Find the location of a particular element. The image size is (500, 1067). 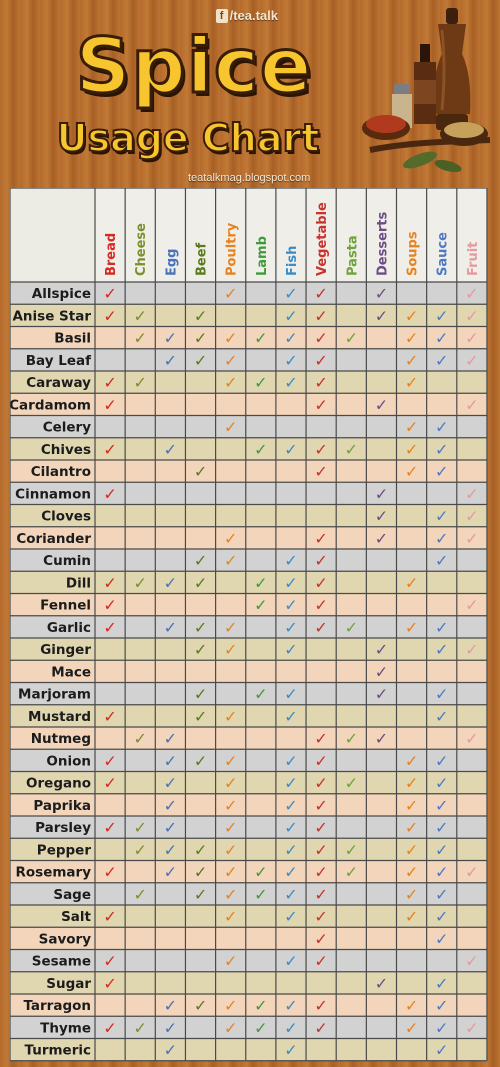

row-label: Coriander is located at coordinates (53, 539).